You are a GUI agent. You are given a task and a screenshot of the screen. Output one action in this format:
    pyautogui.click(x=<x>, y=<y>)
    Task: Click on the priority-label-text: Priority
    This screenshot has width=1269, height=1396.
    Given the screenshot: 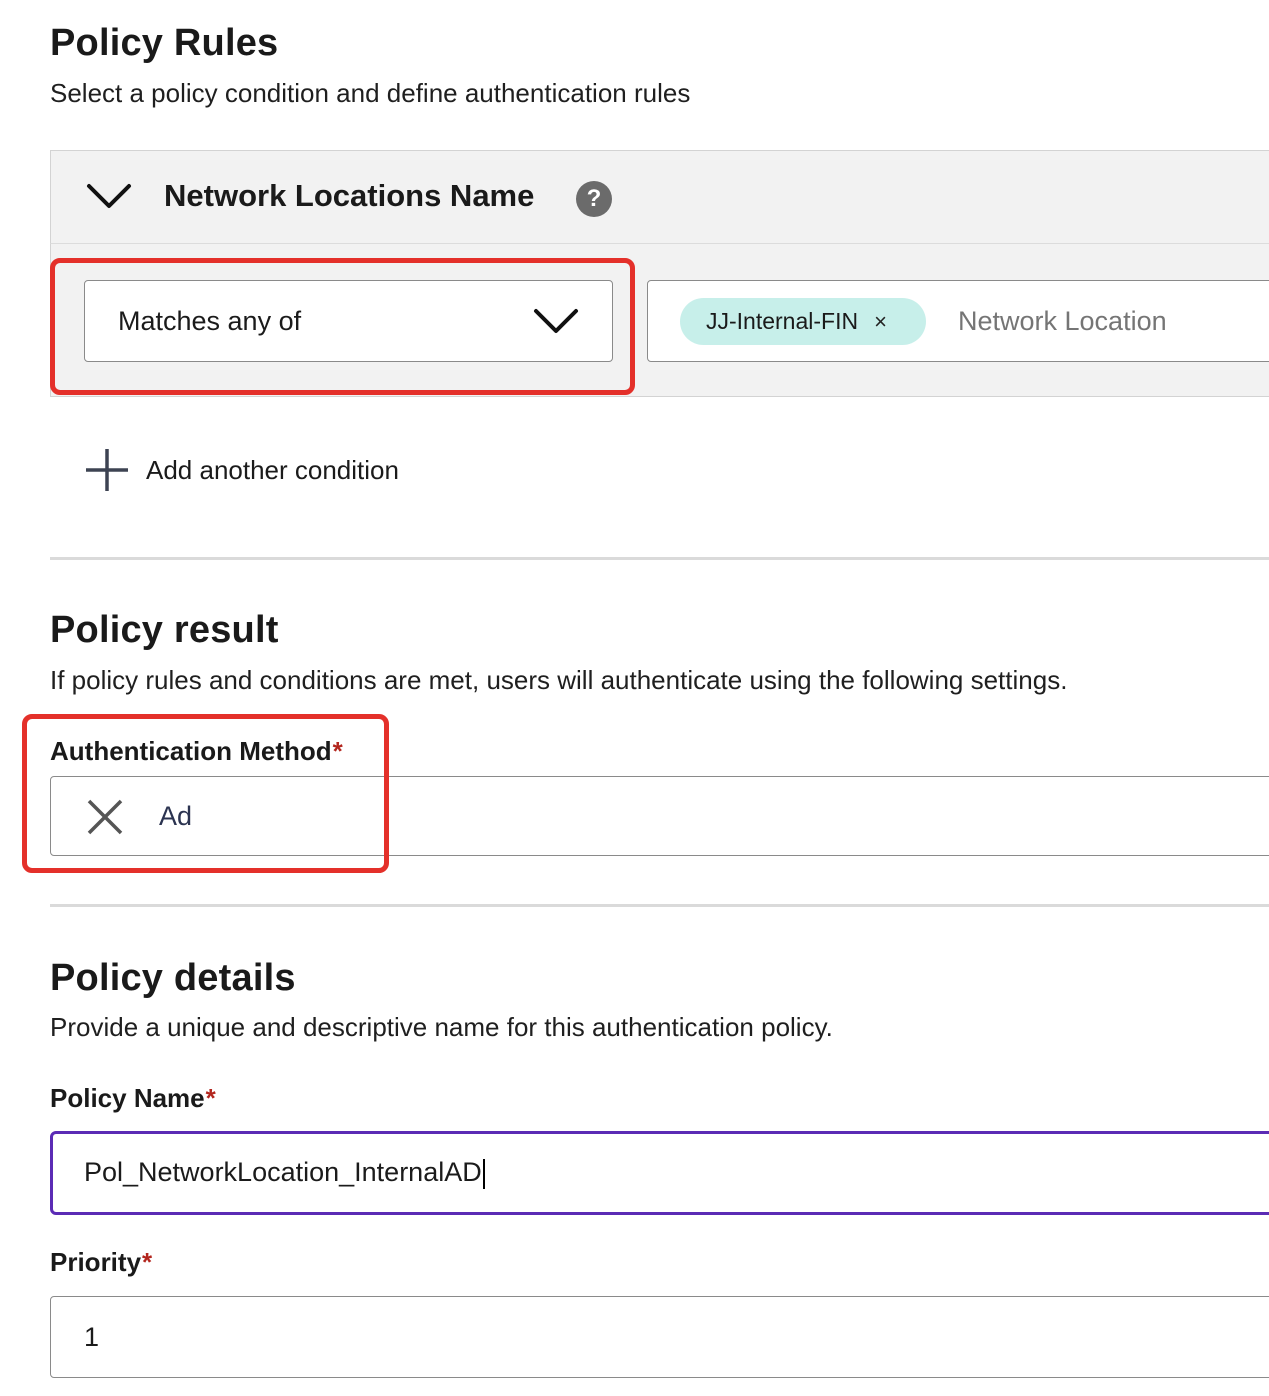 What is the action you would take?
    pyautogui.click(x=96, y=1262)
    